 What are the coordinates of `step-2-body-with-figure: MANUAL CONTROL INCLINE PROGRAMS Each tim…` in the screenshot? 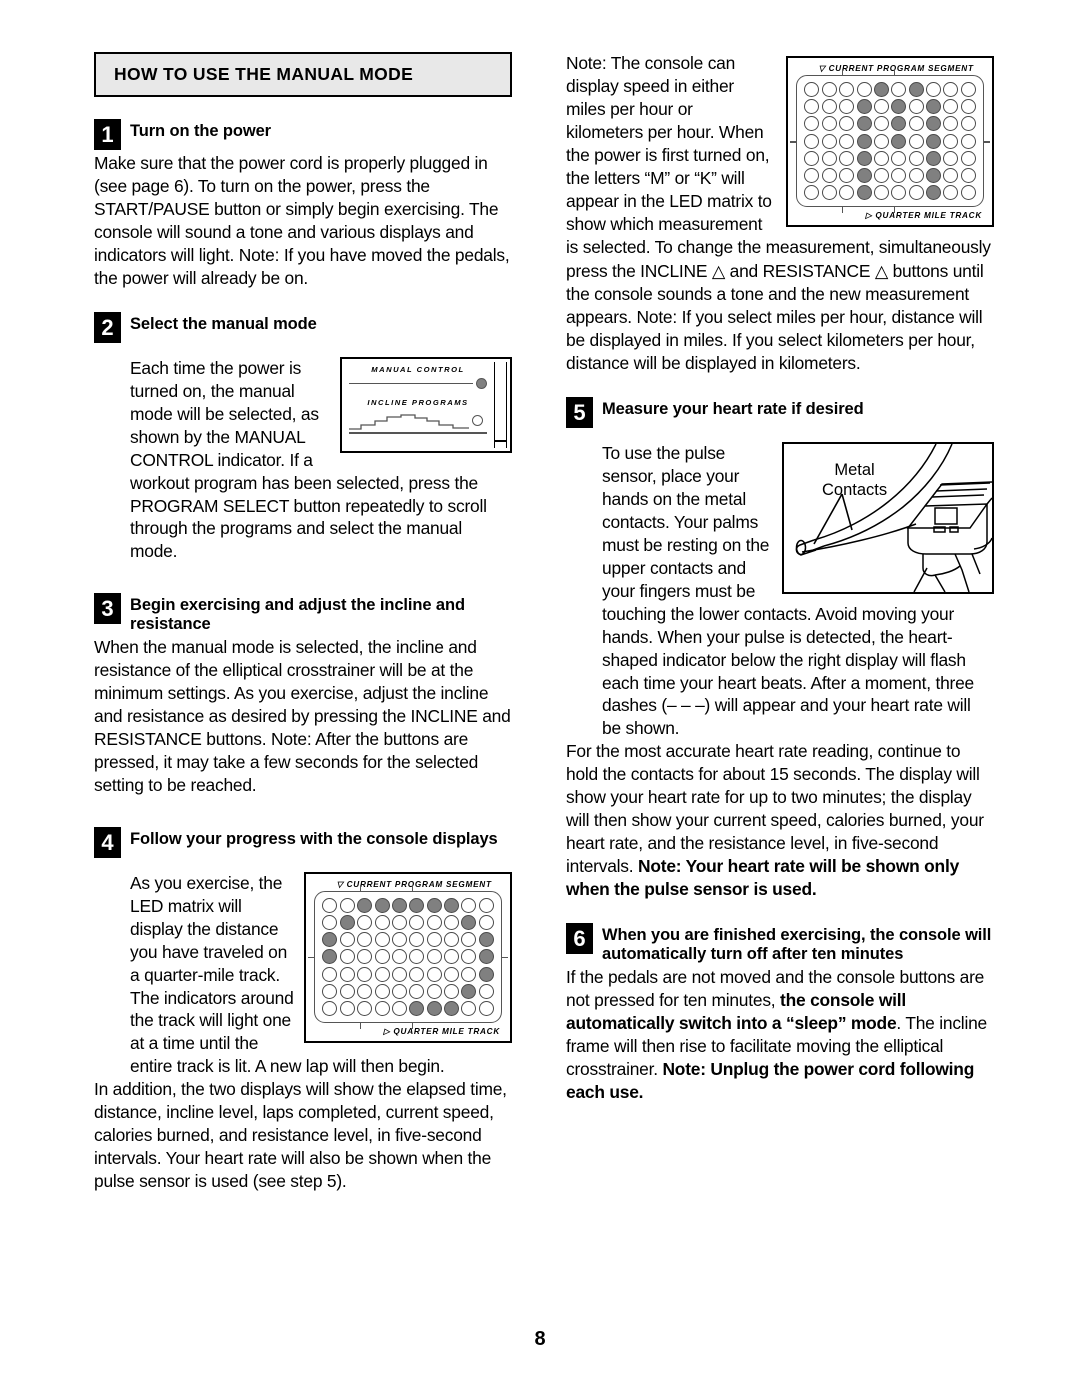 It's located at (321, 459).